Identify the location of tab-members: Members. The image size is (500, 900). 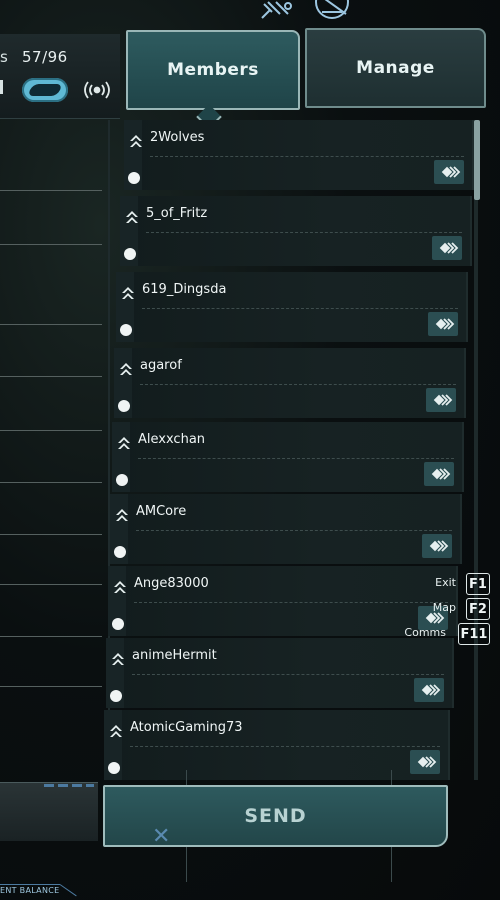
(213, 70).